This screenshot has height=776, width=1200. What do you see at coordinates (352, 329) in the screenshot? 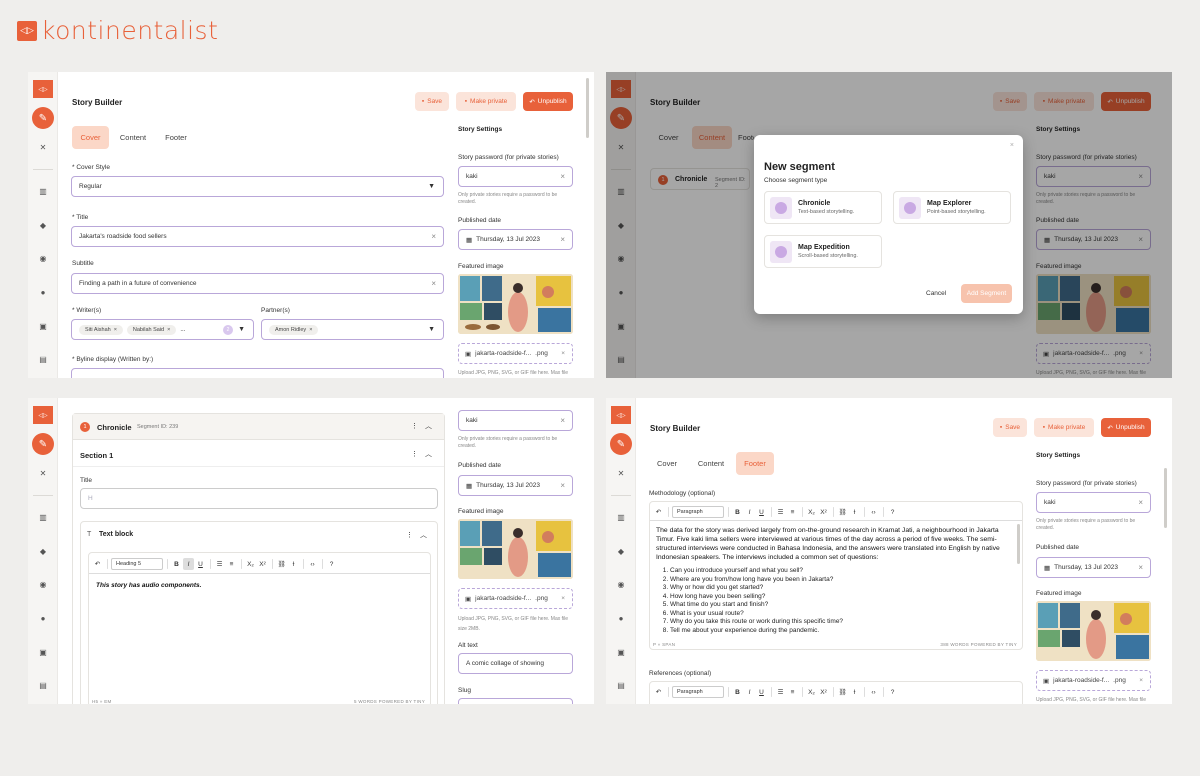
I see `partners-select: Amon Ridley × ▼` at bounding box center [352, 329].